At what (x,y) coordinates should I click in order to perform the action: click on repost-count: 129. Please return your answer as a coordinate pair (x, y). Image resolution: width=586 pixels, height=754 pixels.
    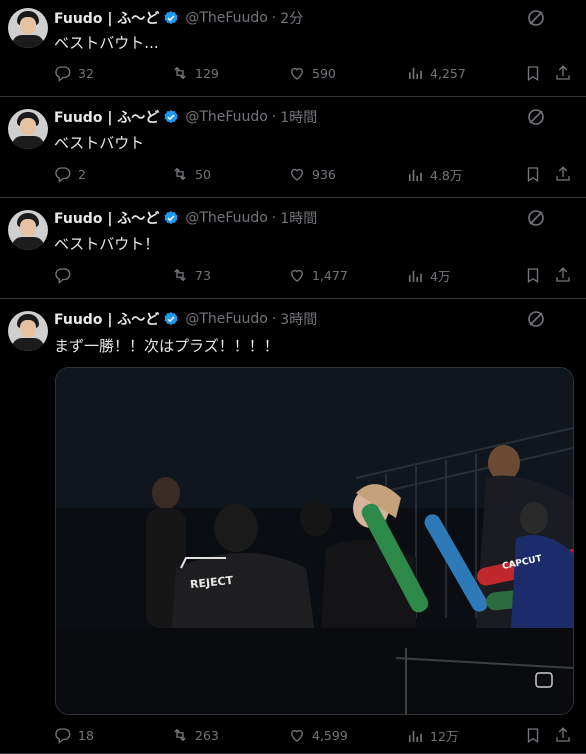
    Looking at the image, I should click on (207, 73).